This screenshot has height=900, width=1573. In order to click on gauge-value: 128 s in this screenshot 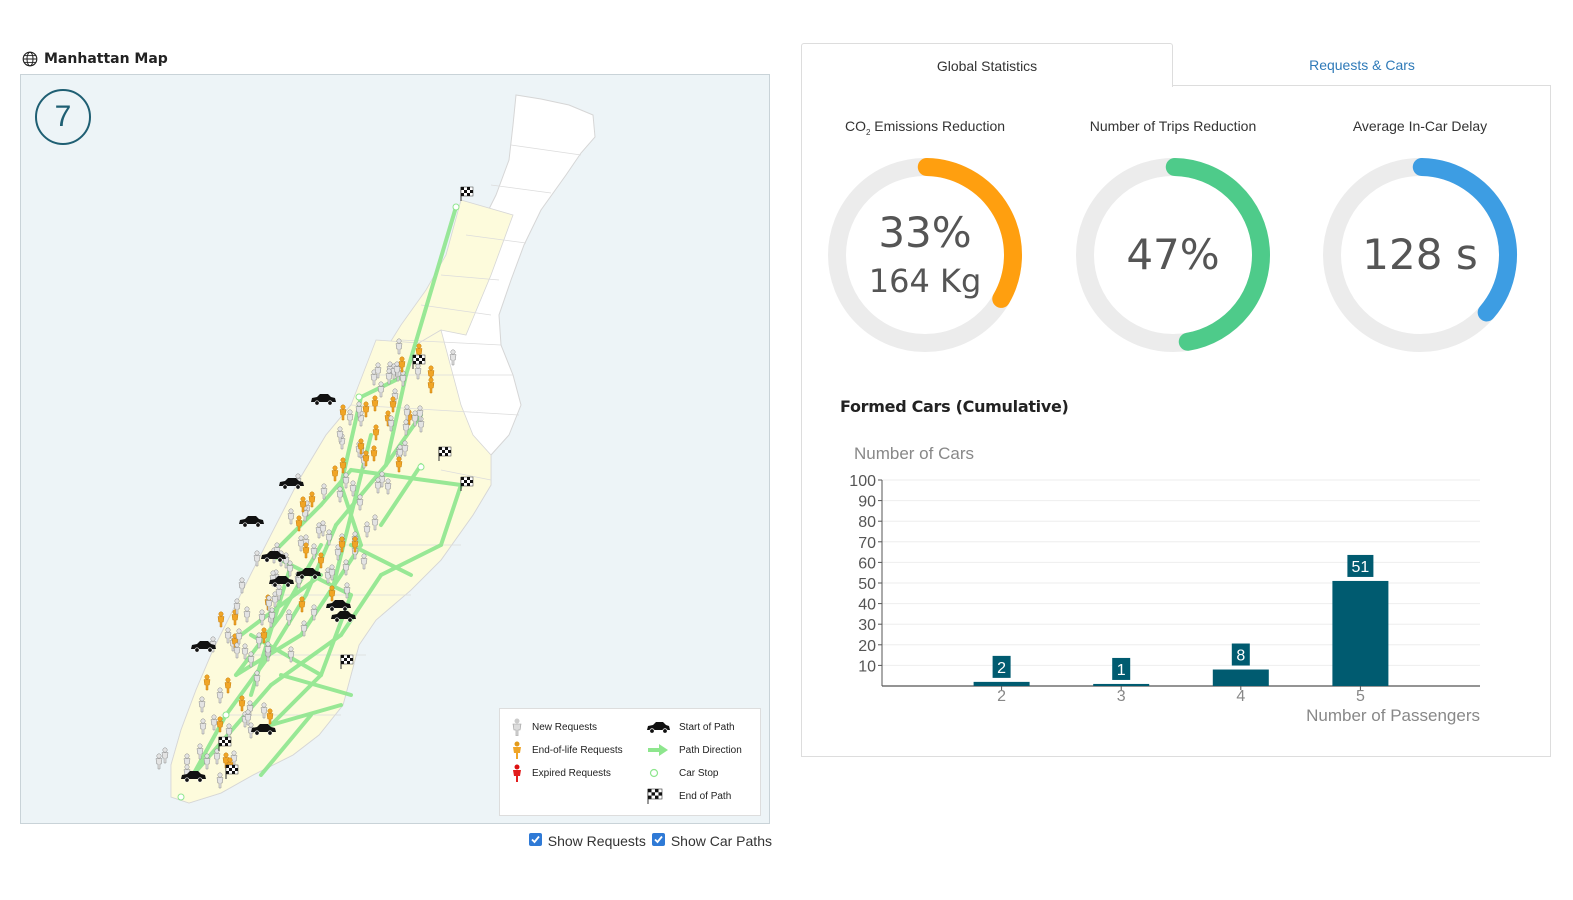, I will do `click(1420, 254)`.